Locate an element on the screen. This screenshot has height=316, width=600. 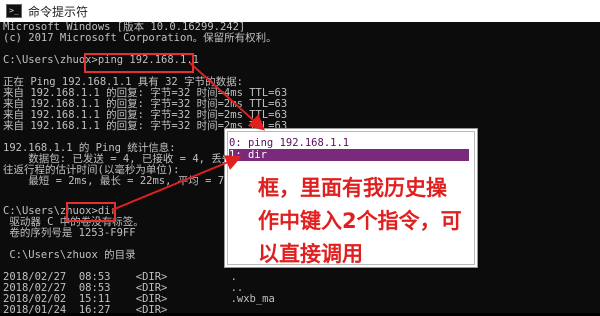
arrow-to-history-ping is located at coordinates (227, 96).